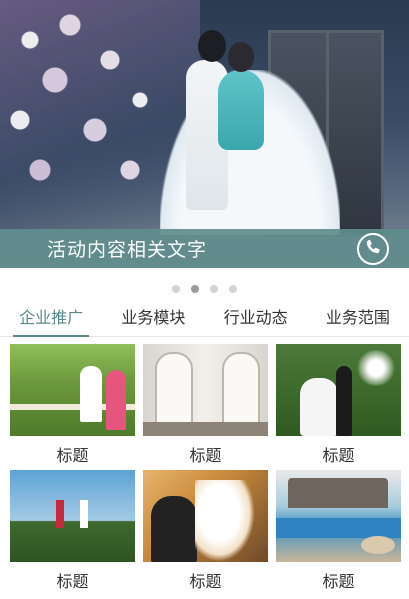 The image size is (409, 599). Describe the element at coordinates (319, 407) in the screenshot. I see `thumb-bride` at that location.